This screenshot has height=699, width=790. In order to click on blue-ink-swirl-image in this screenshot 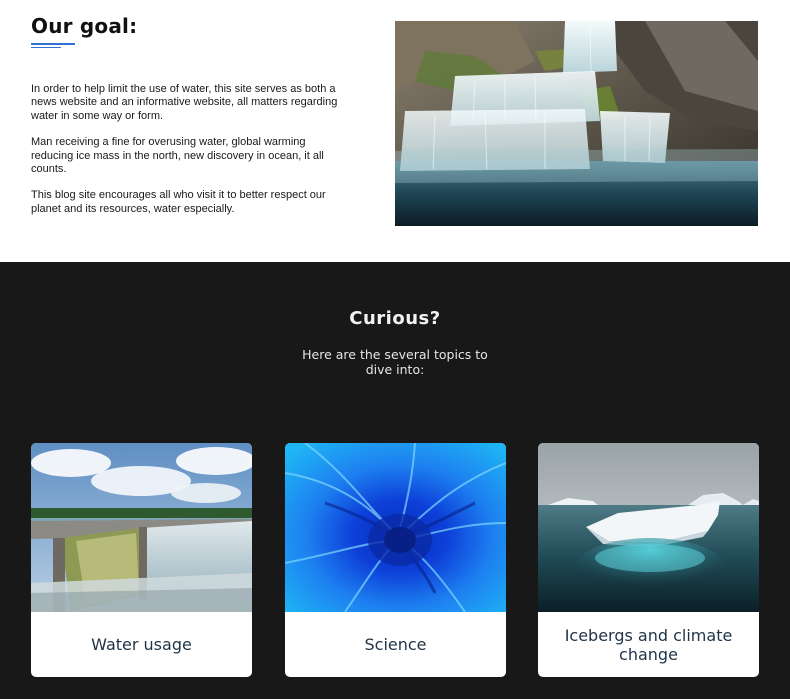, I will do `click(395, 527)`.